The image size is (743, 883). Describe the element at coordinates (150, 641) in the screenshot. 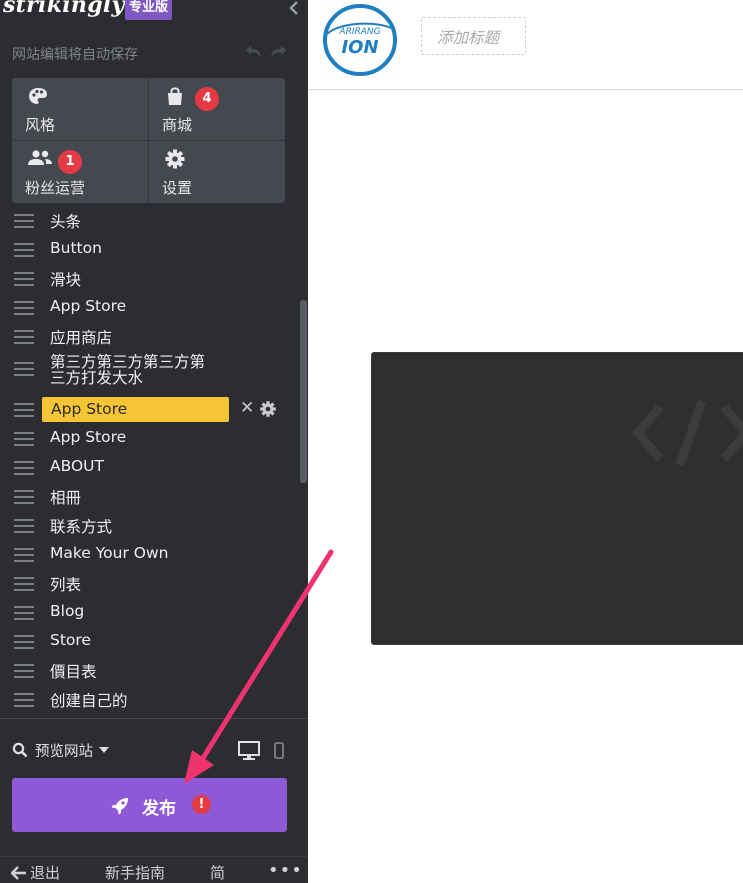

I see `page-item: Store` at that location.